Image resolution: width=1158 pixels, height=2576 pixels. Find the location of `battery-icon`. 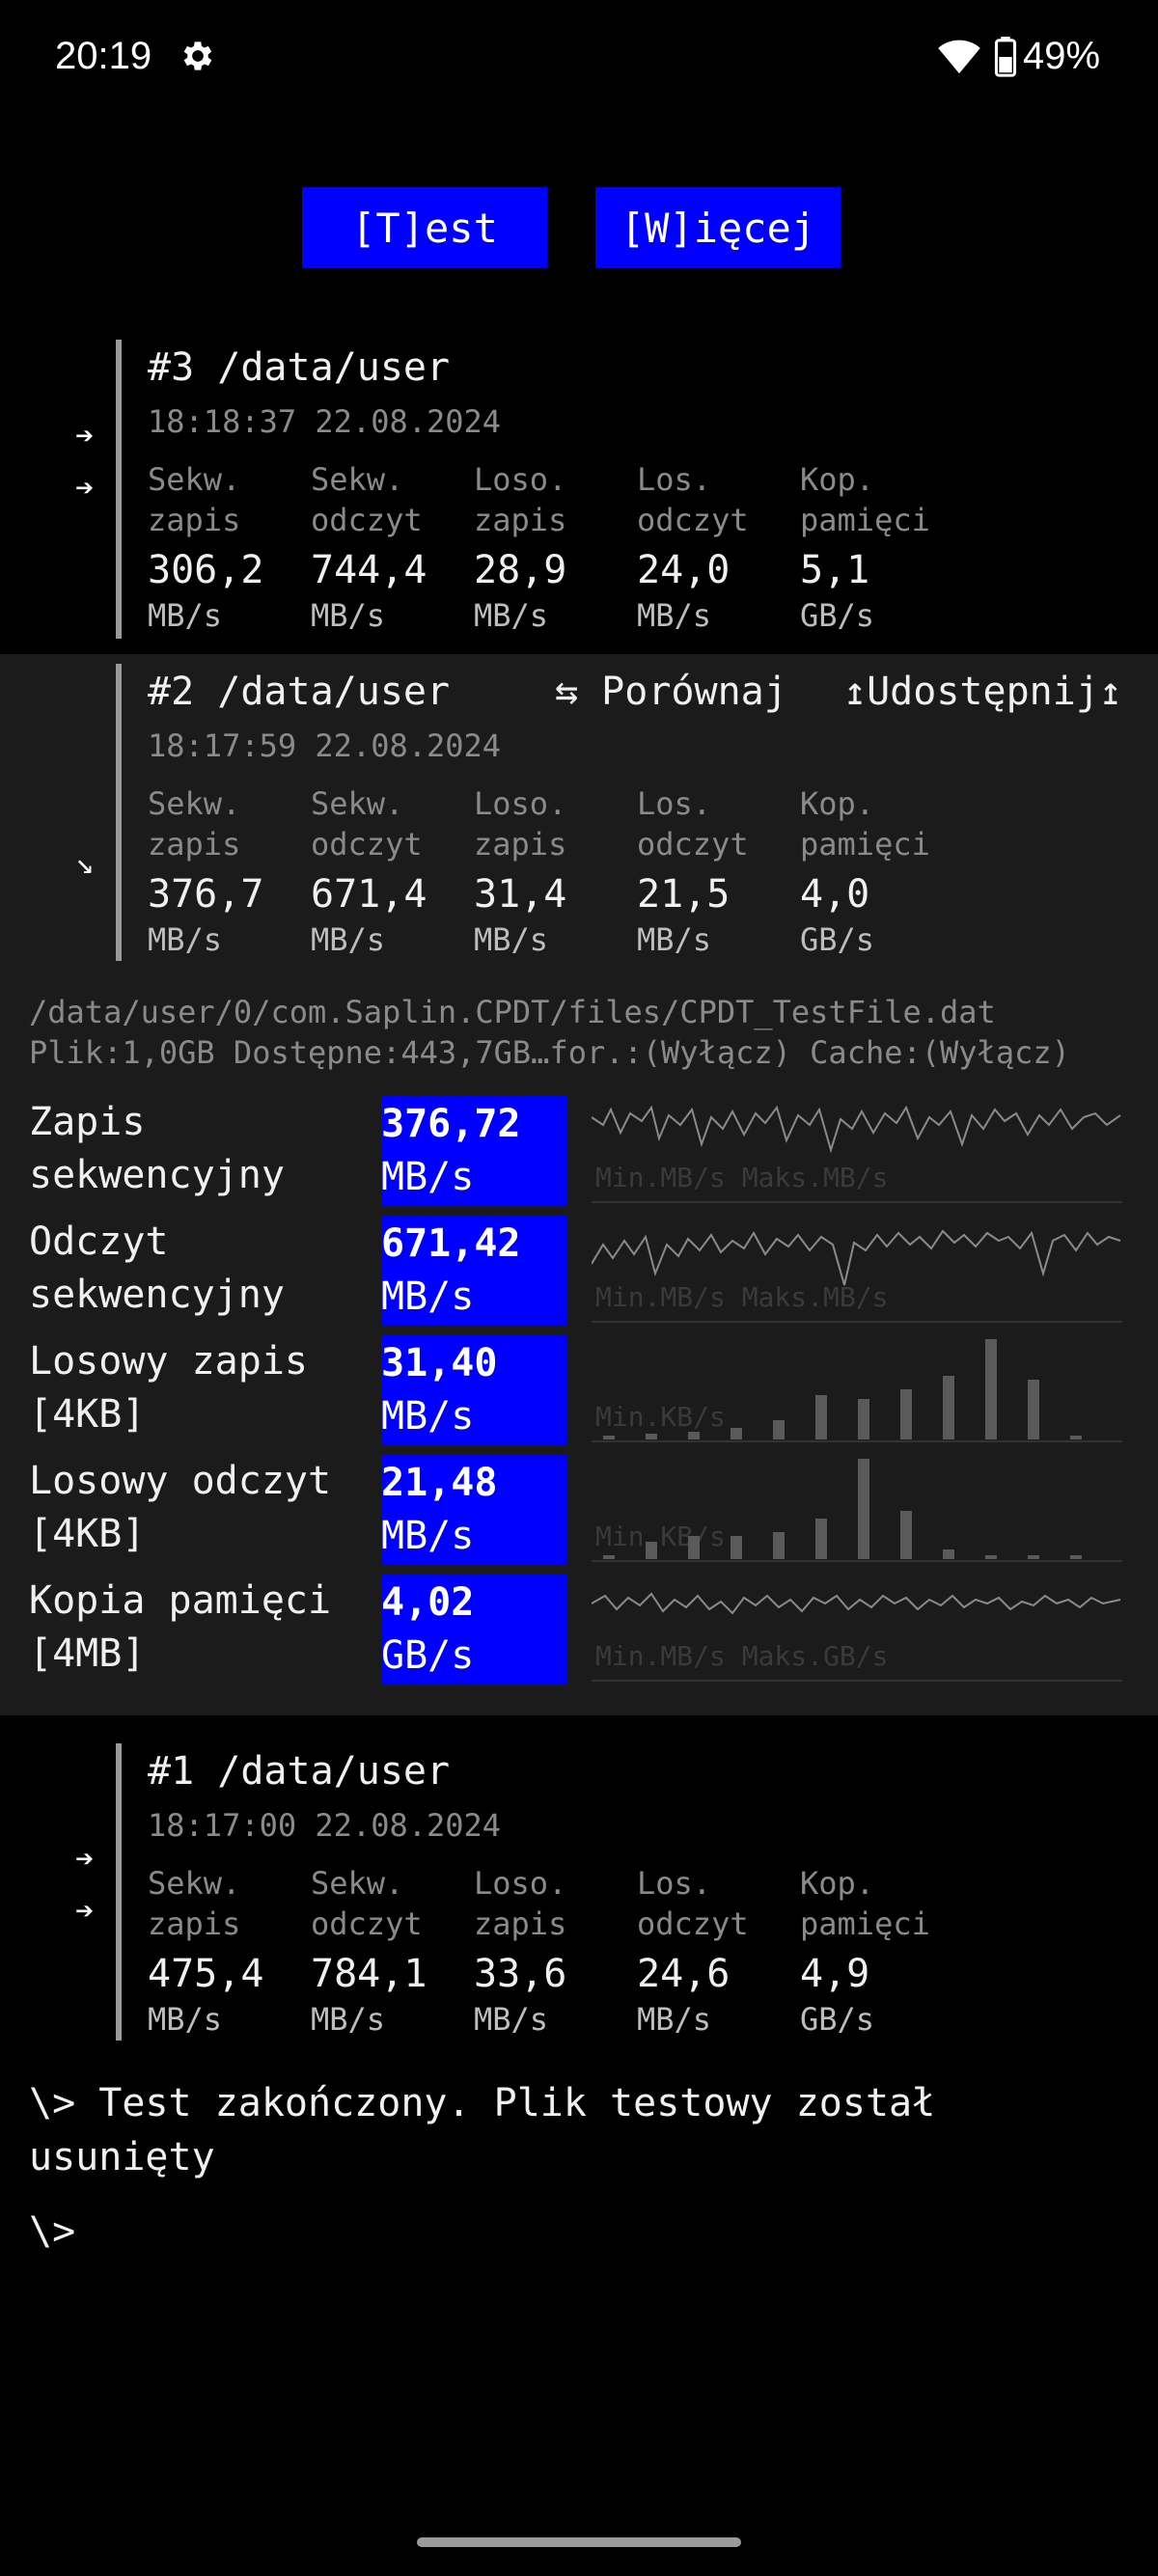

battery-icon is located at coordinates (1005, 57).